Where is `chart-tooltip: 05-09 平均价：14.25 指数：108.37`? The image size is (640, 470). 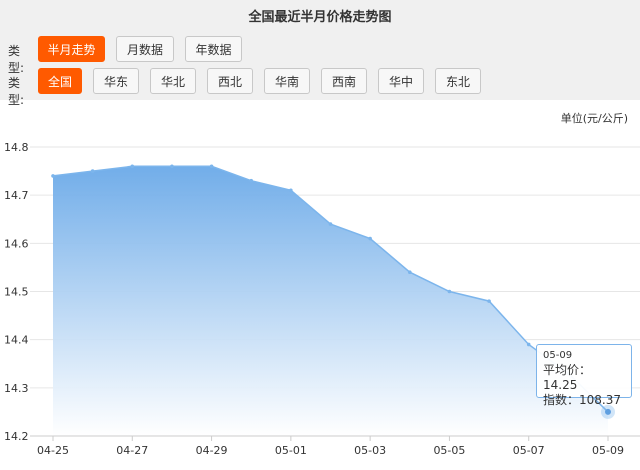
chart-tooltip: 05-09 平均价：14.25 指数：108.37 is located at coordinates (584, 375).